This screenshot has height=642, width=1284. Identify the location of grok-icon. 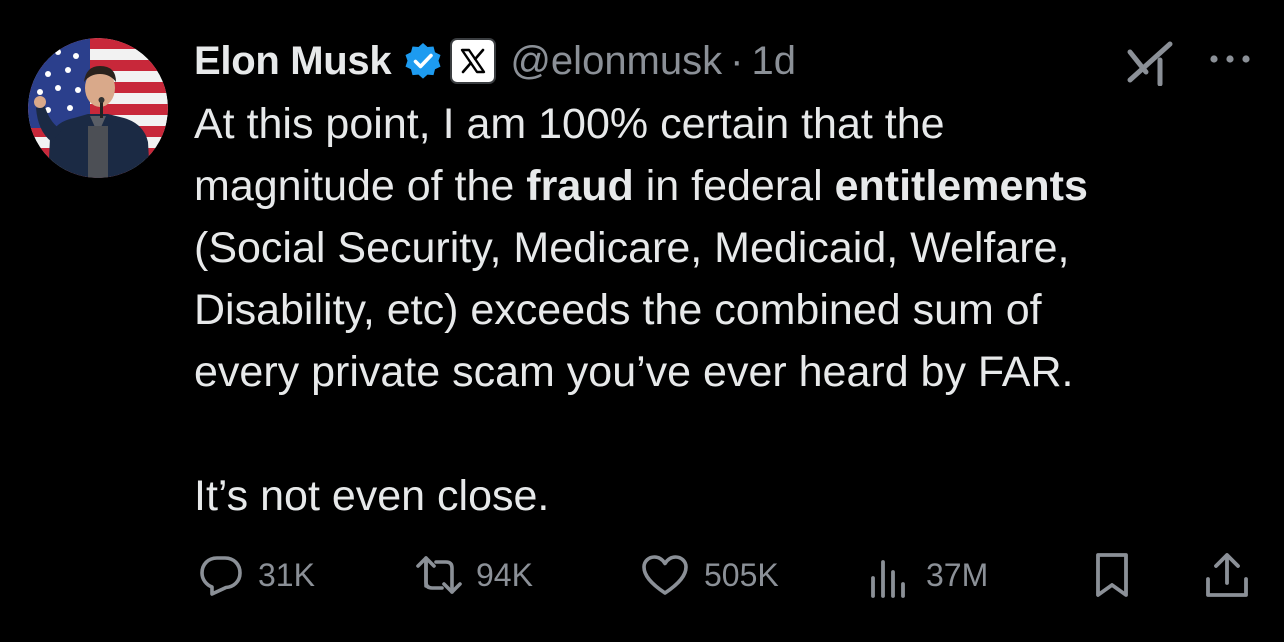
(1151, 63).